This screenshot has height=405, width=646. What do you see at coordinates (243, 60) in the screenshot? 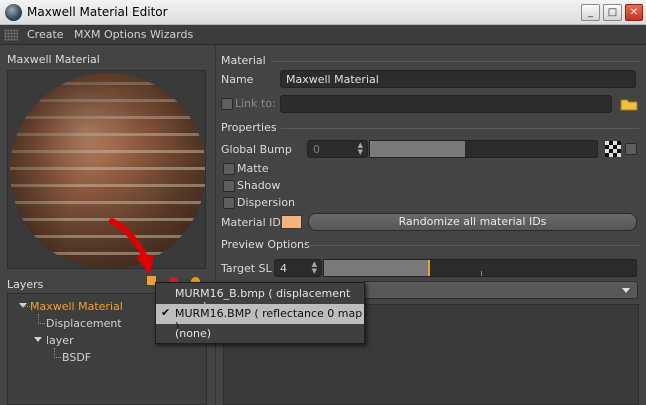
I see `material-section-title: Material` at bounding box center [243, 60].